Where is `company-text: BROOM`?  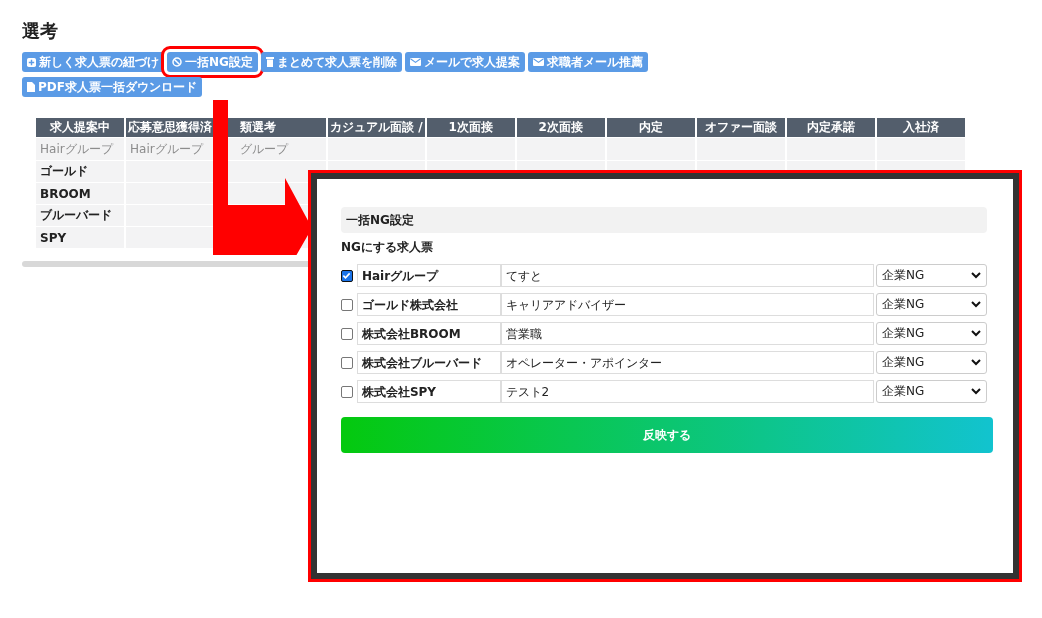
company-text: BROOM is located at coordinates (65, 193).